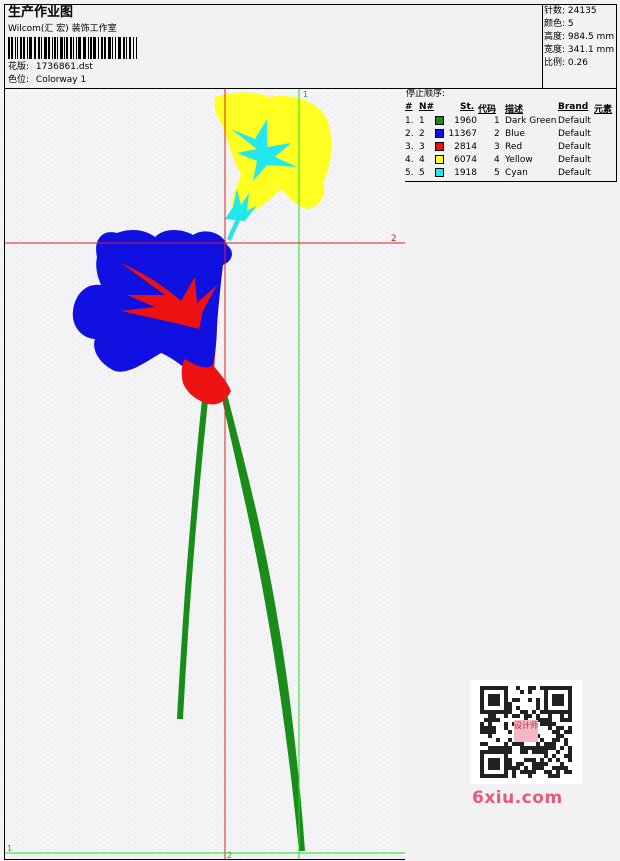 The image size is (620, 861). Describe the element at coordinates (305, 94) in the screenshot. I see `guide-label-top: 1` at that location.